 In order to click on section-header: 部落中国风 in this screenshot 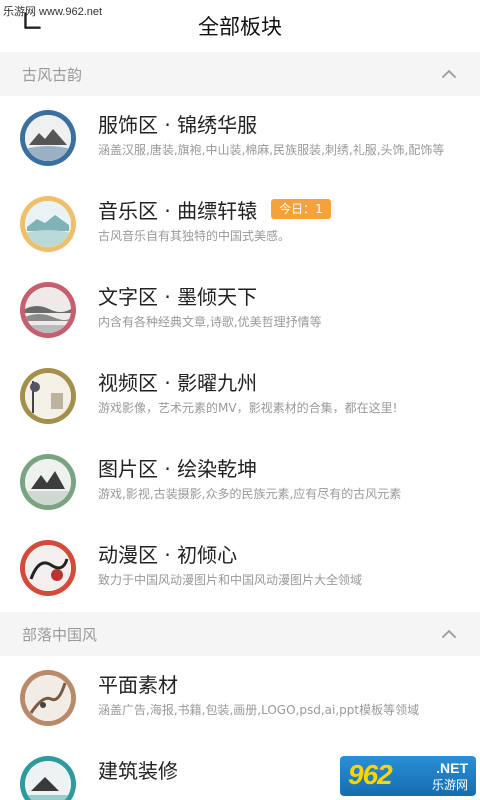, I will do `click(240, 634)`.